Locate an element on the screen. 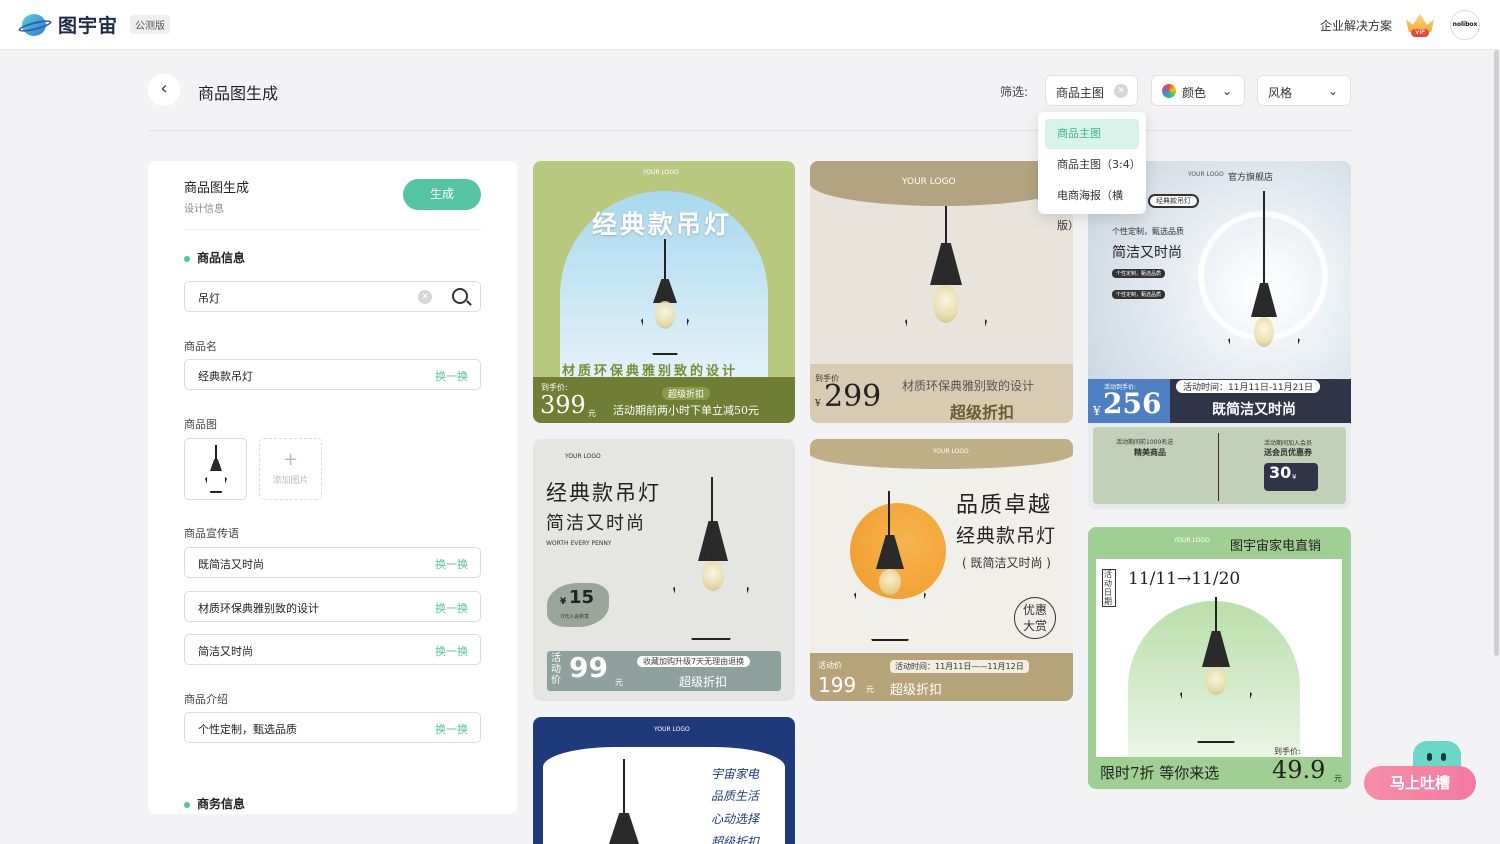 This screenshot has width=1500, height=844. slogan-label: 商品宣传语 is located at coordinates (211, 533).